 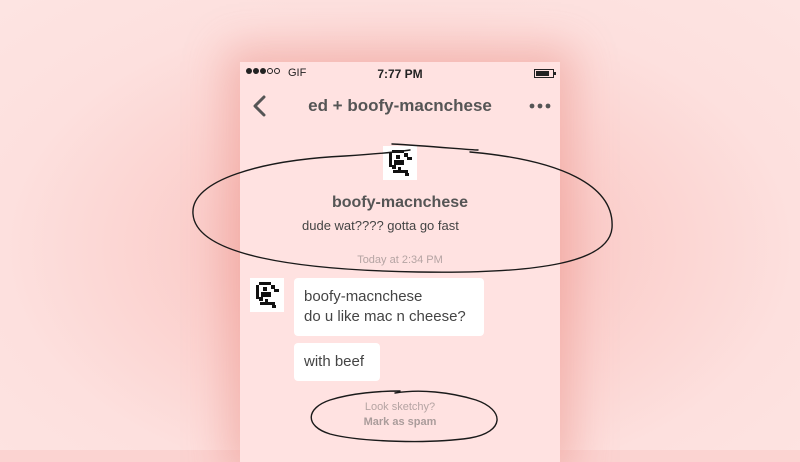 What do you see at coordinates (380, 225) in the screenshot?
I see `profile-bio: dude wat???? gotta go fast` at bounding box center [380, 225].